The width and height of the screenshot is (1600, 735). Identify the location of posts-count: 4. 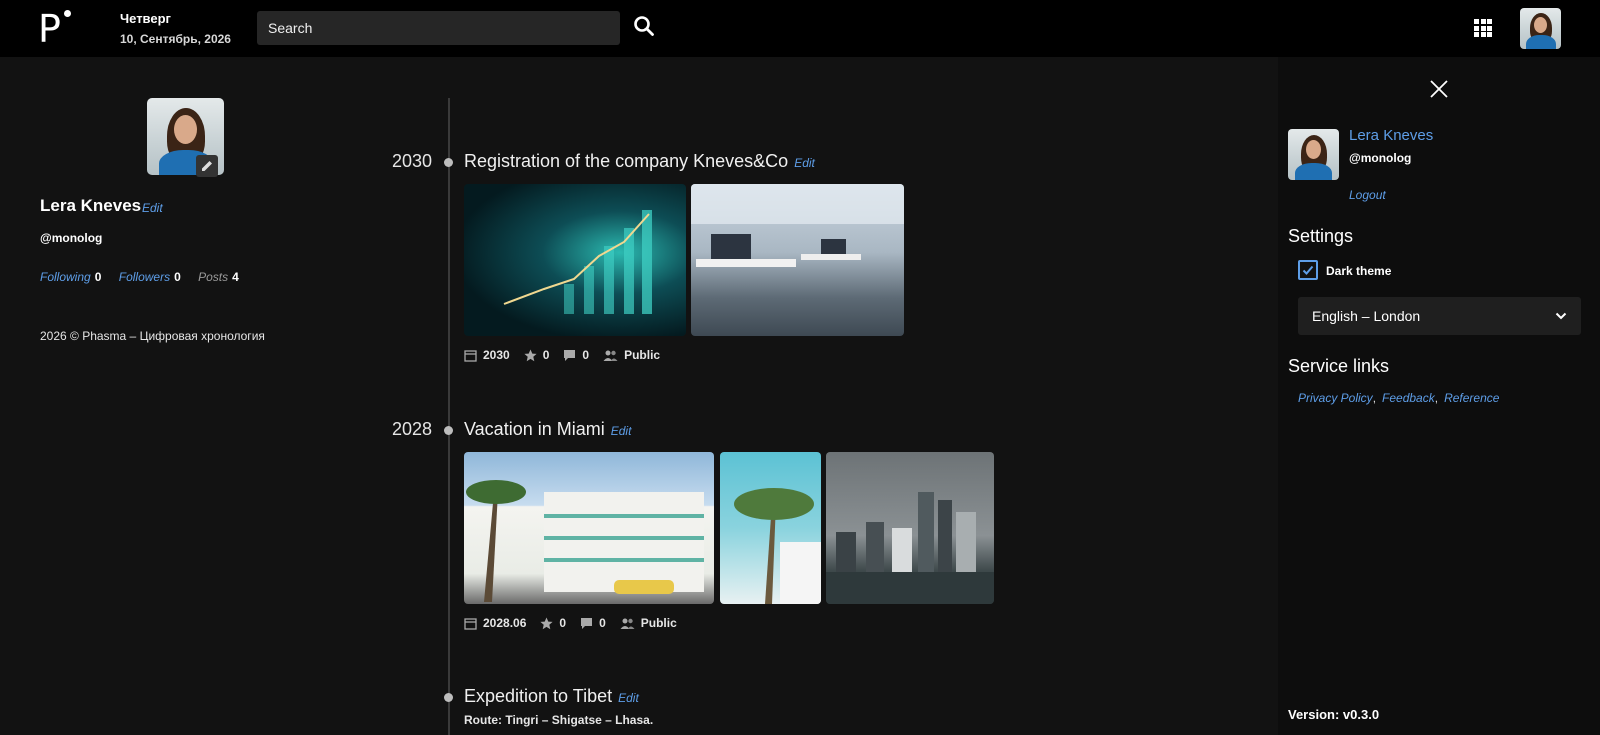
(235, 277).